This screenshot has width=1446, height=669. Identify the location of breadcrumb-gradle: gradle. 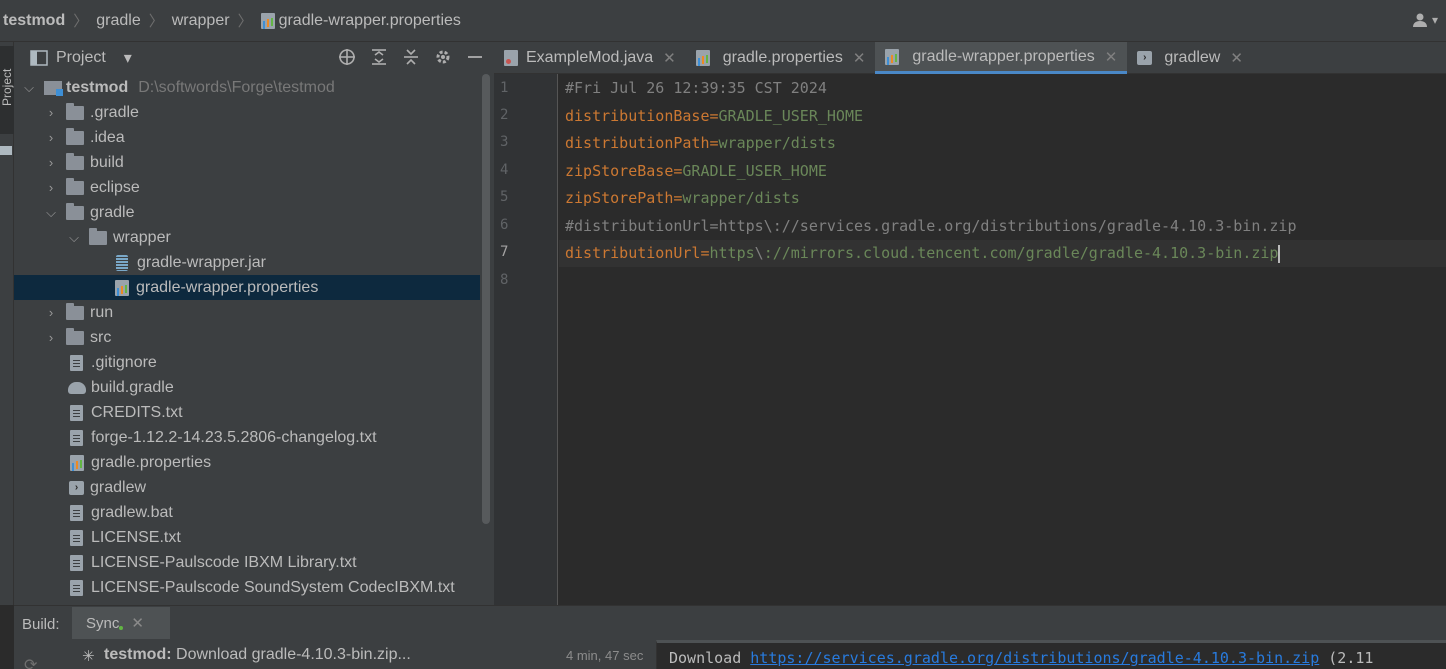
(118, 21).